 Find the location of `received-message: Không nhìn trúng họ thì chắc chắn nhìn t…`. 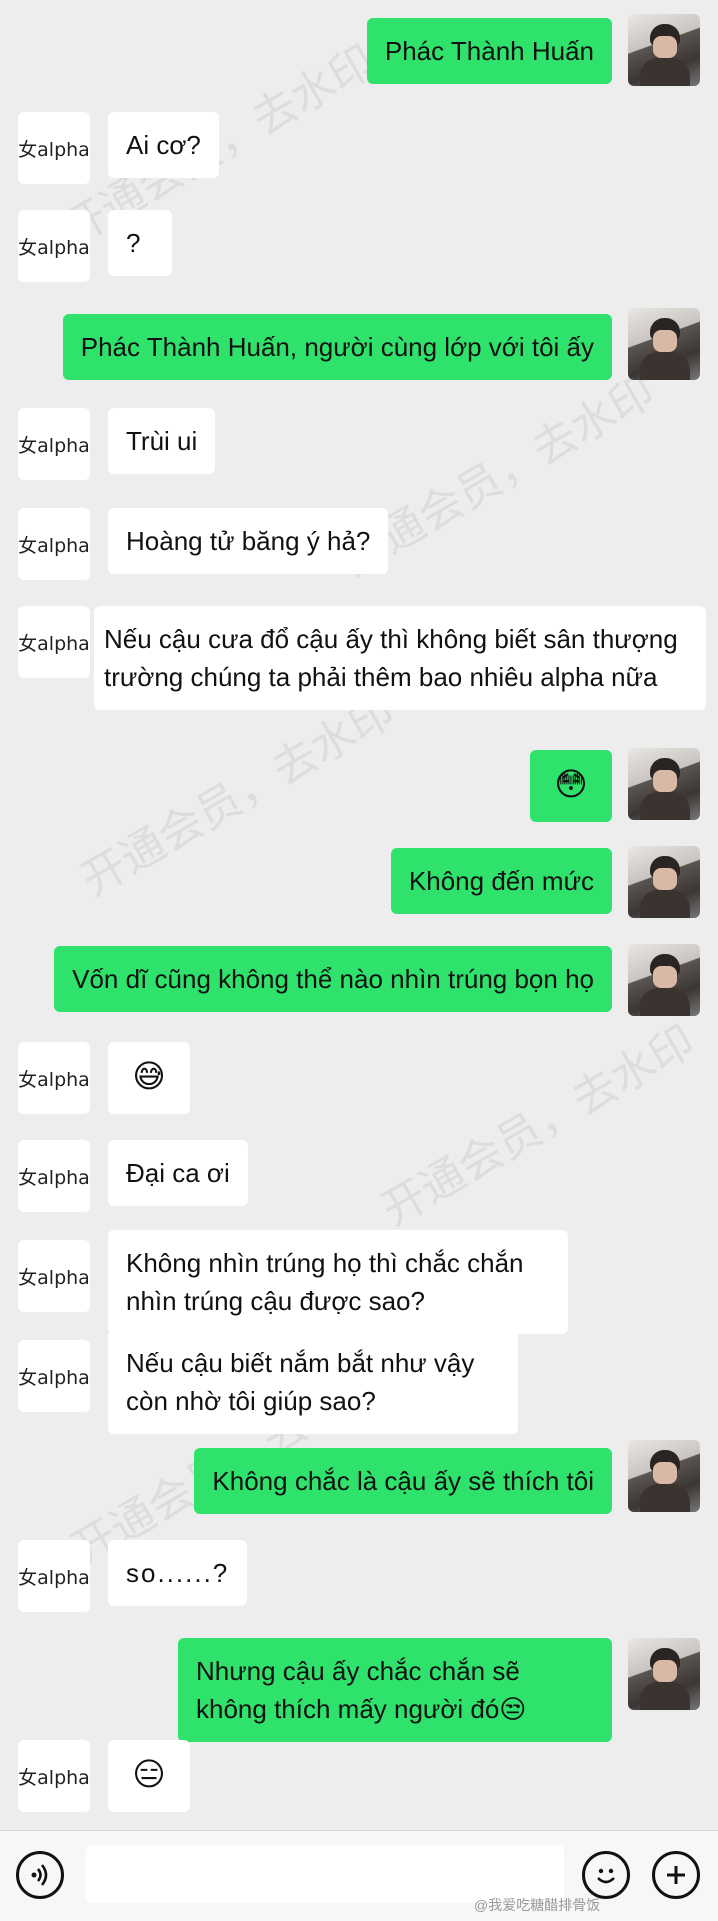

received-message: Không nhìn trúng họ thì chắc chắn nhìn t… is located at coordinates (338, 1282).